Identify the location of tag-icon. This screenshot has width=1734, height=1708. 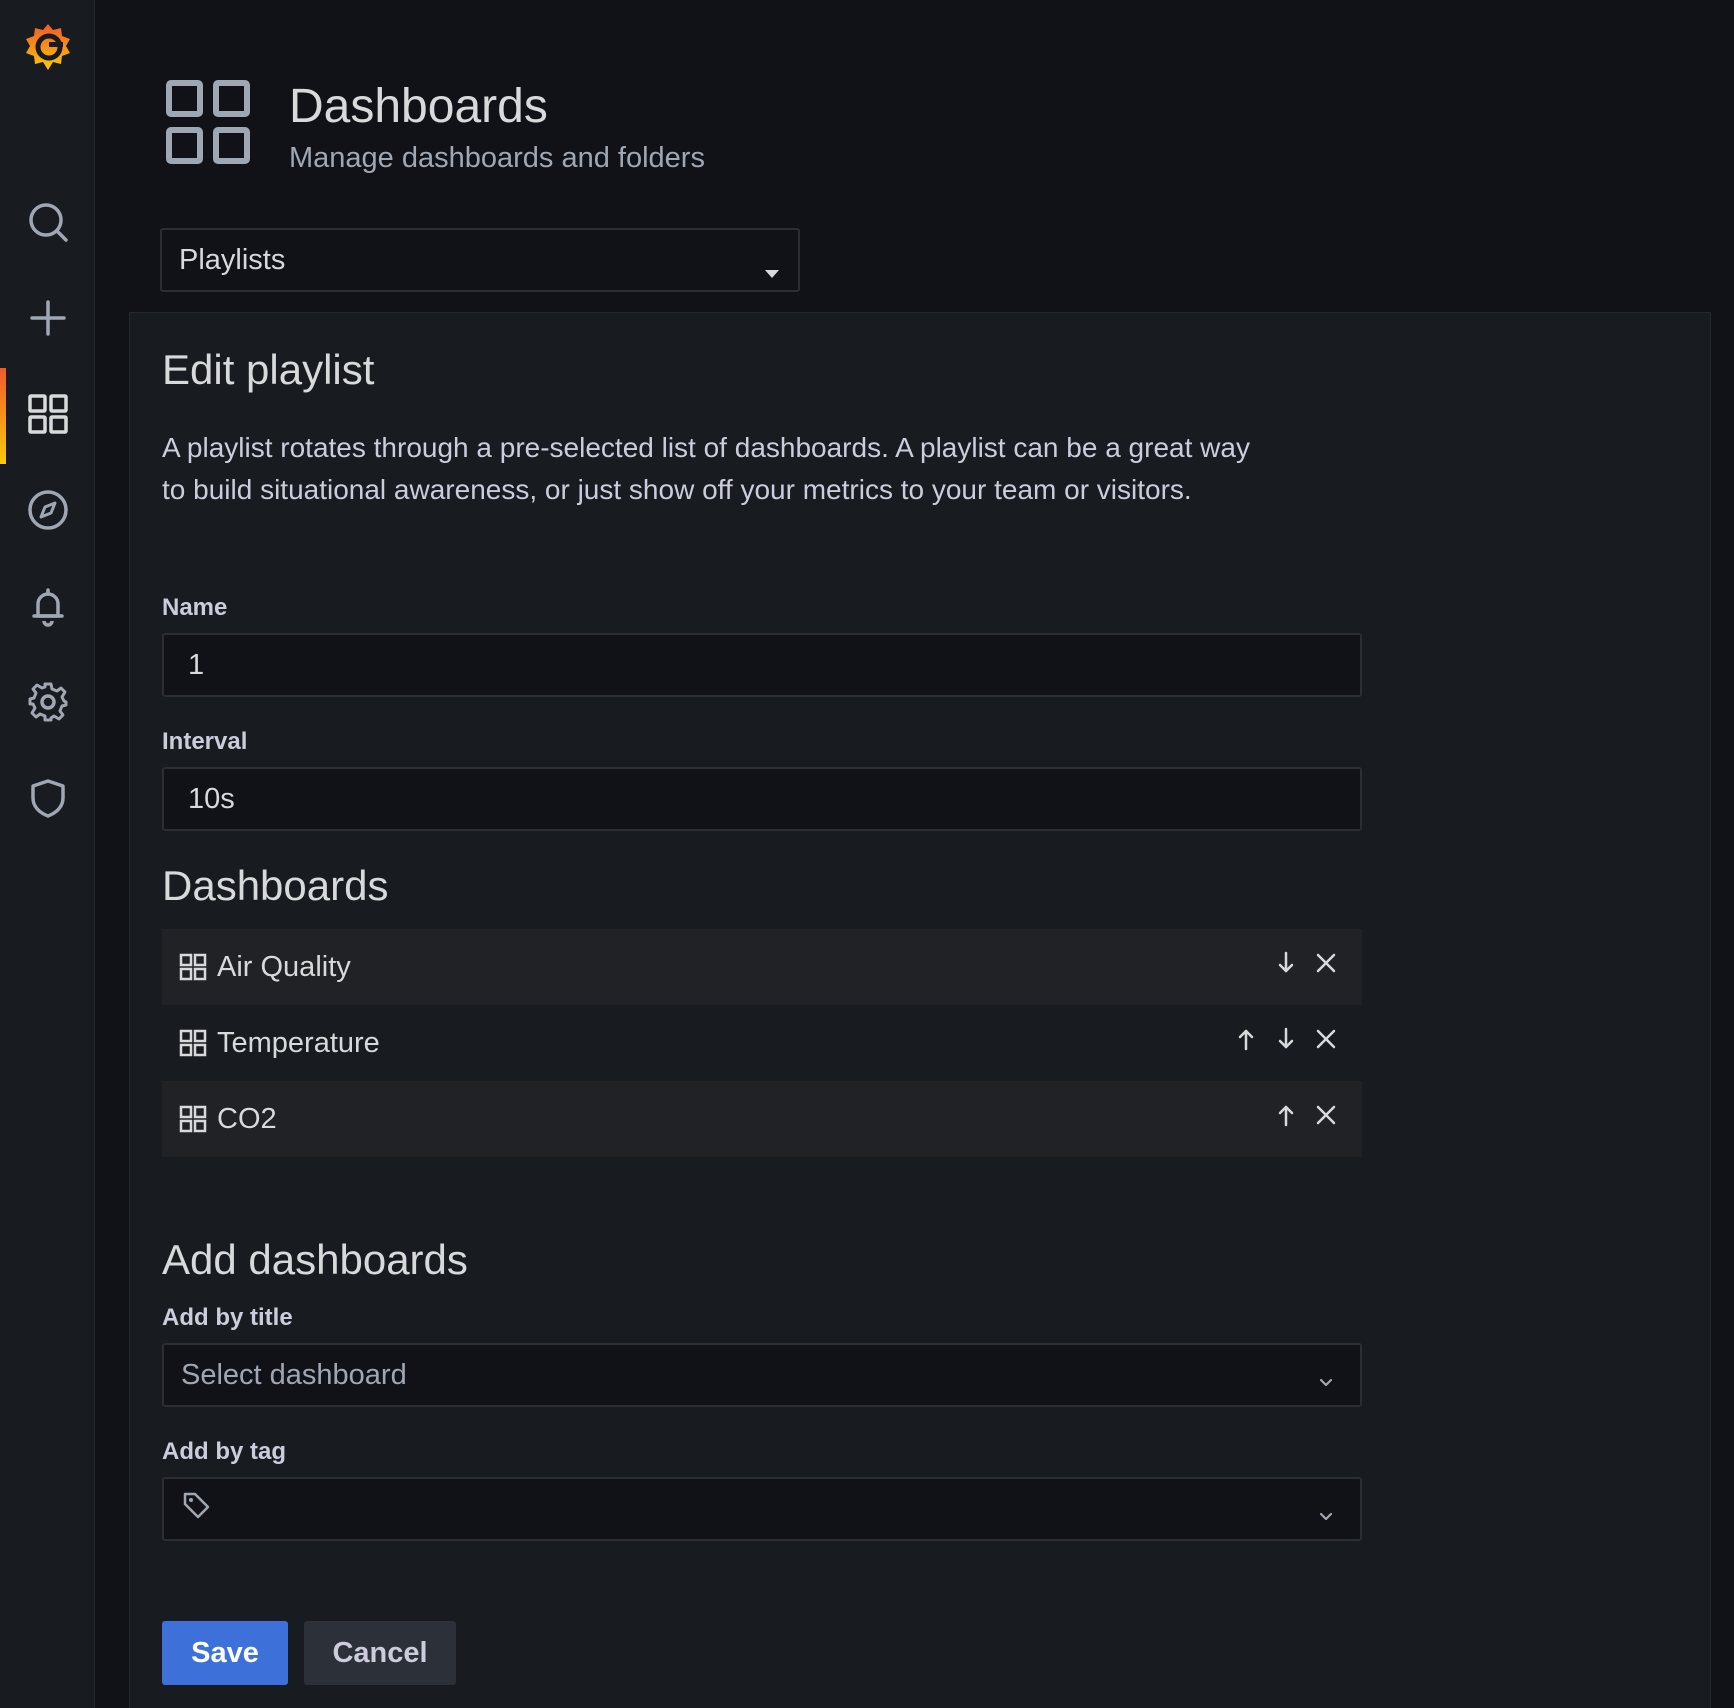
(196, 1509).